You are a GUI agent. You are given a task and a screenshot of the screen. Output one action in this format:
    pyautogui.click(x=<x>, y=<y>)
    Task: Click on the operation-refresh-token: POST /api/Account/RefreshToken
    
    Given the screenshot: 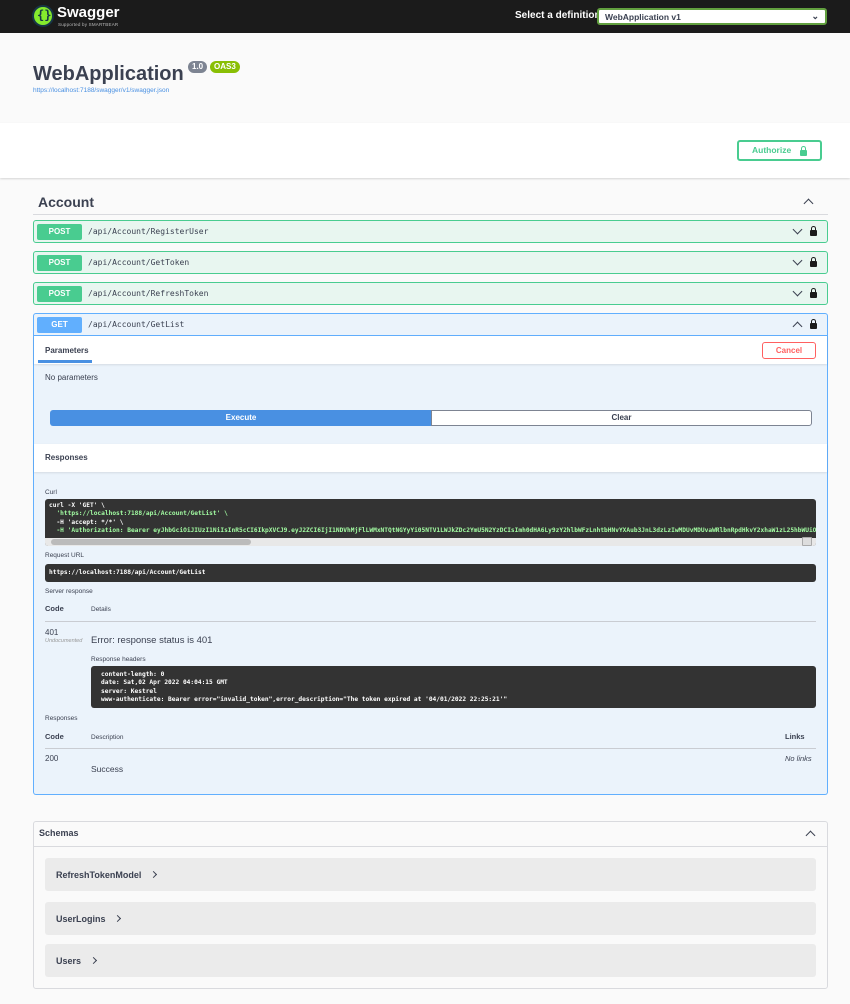 What is the action you would take?
    pyautogui.click(x=430, y=293)
    